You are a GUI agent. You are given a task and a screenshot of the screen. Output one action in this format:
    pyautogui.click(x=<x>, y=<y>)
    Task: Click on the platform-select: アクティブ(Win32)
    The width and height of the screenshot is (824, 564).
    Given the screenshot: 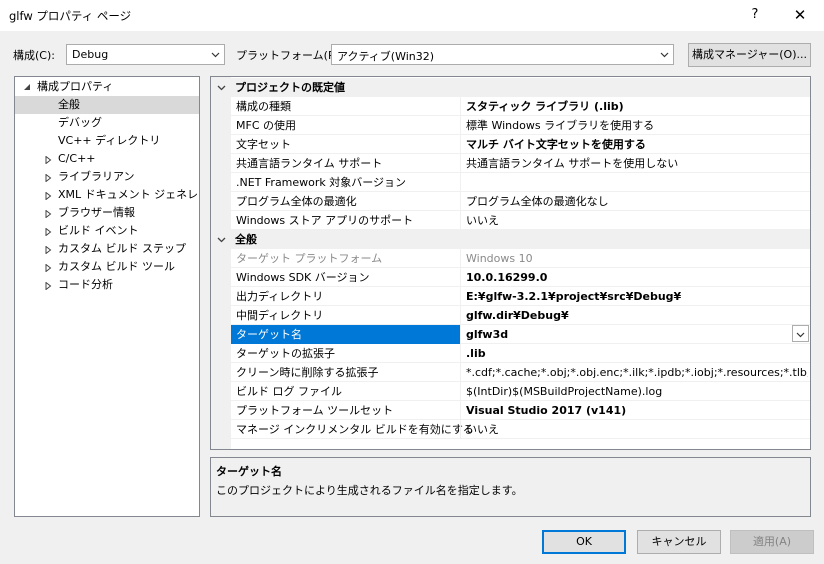 What is the action you would take?
    pyautogui.click(x=502, y=54)
    